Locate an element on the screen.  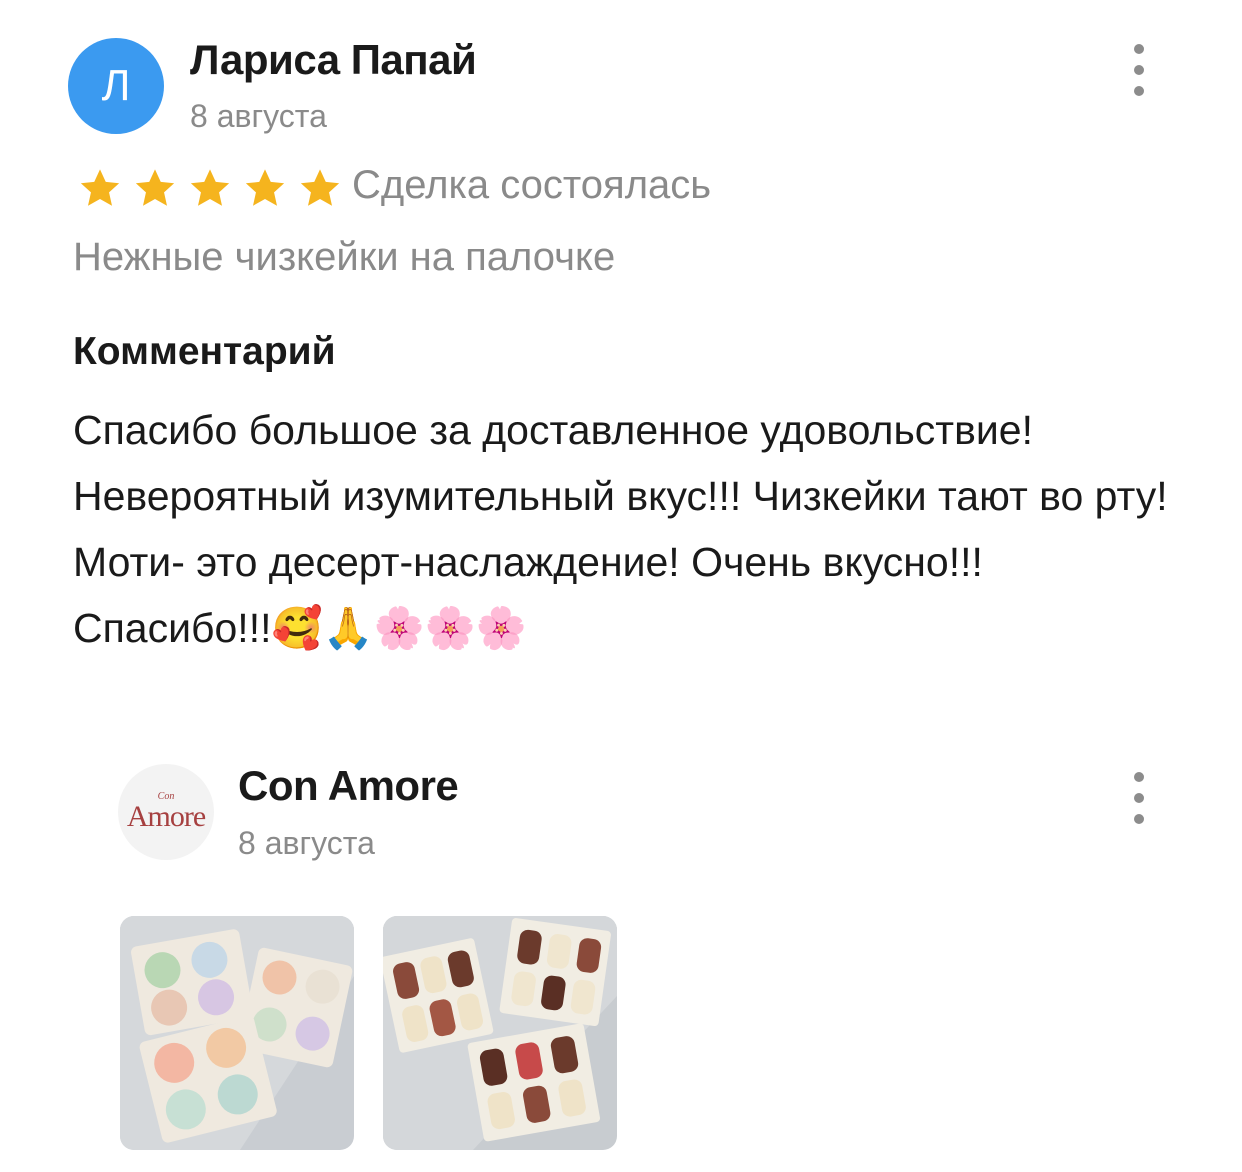
avatar-initial: Л is located at coordinates (116, 85).